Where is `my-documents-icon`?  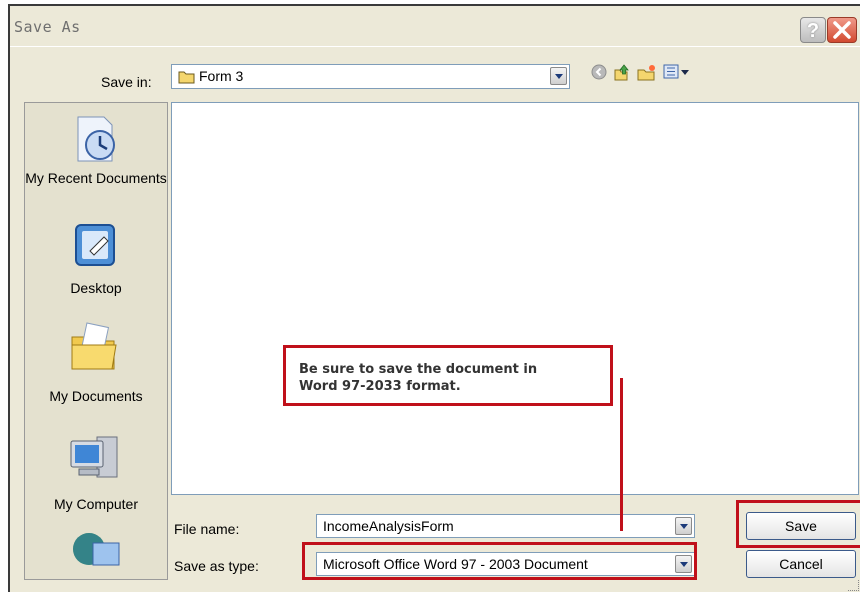
my-documents-icon is located at coordinates (94, 346).